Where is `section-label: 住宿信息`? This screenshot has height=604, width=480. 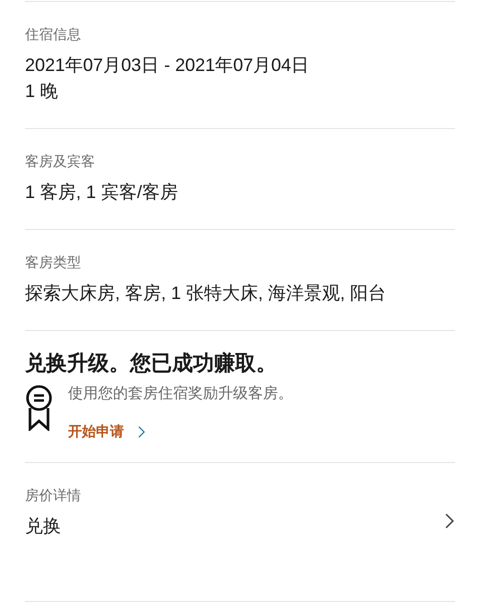 section-label: 住宿信息 is located at coordinates (53, 34).